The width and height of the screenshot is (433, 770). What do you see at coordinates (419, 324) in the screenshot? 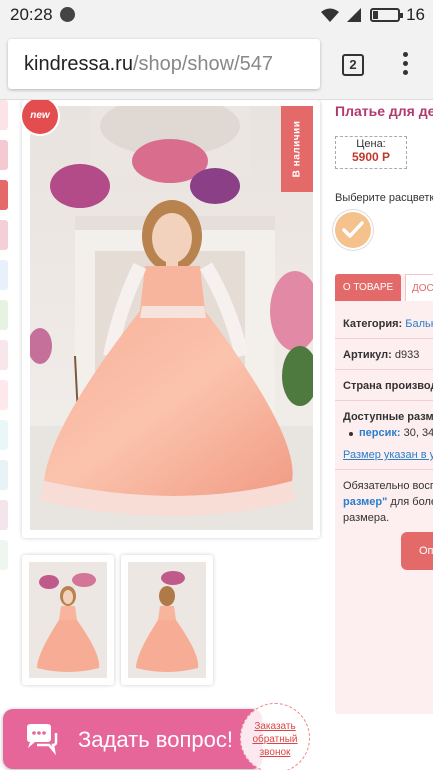
I see `category-link: Бальн` at bounding box center [419, 324].